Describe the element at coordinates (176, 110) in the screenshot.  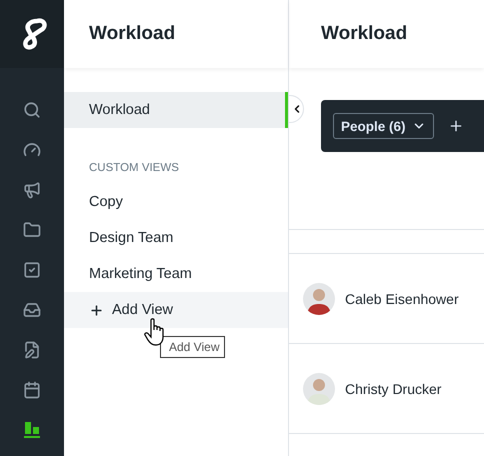
I see `nav-item: Workload` at that location.